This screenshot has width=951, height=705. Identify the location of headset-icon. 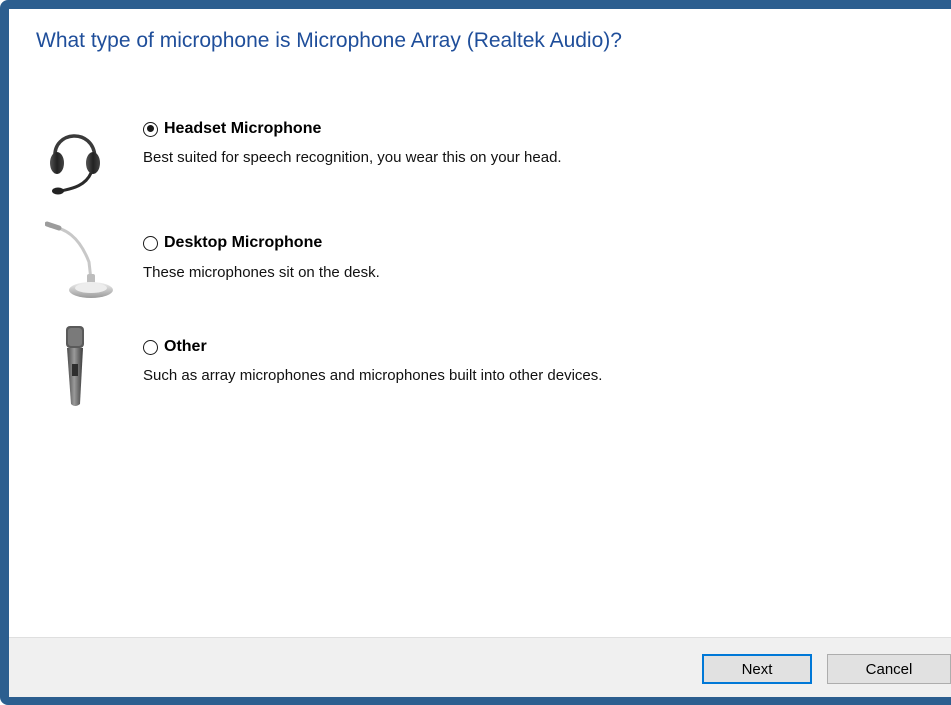
(75, 158).